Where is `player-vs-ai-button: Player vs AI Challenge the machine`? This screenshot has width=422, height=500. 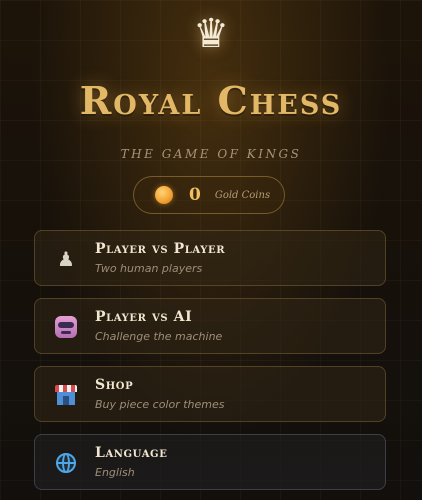 player-vs-ai-button: Player vs AI Challenge the machine is located at coordinates (210, 326).